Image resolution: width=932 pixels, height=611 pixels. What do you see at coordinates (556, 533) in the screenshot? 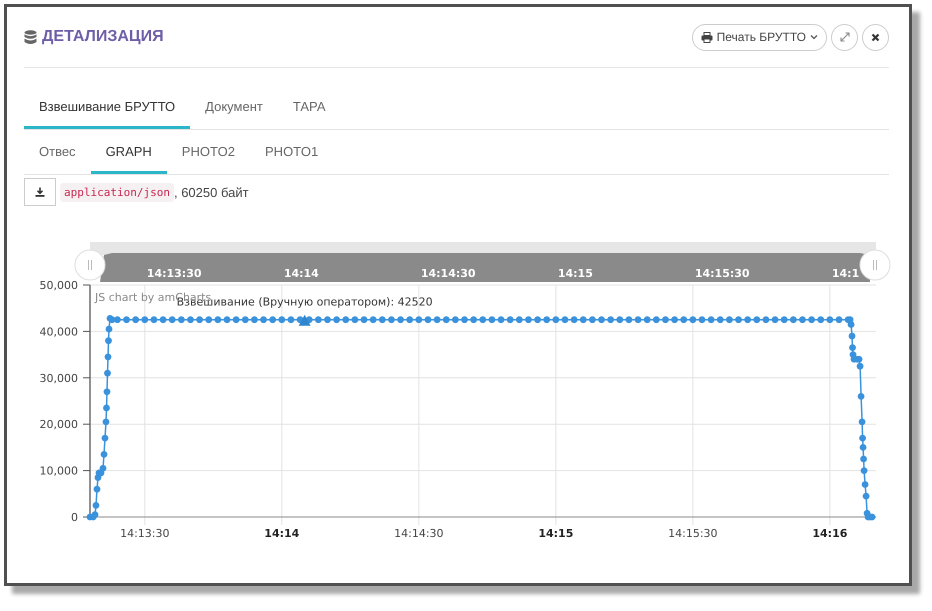
I see `x-axis-label: 14:15` at bounding box center [556, 533].